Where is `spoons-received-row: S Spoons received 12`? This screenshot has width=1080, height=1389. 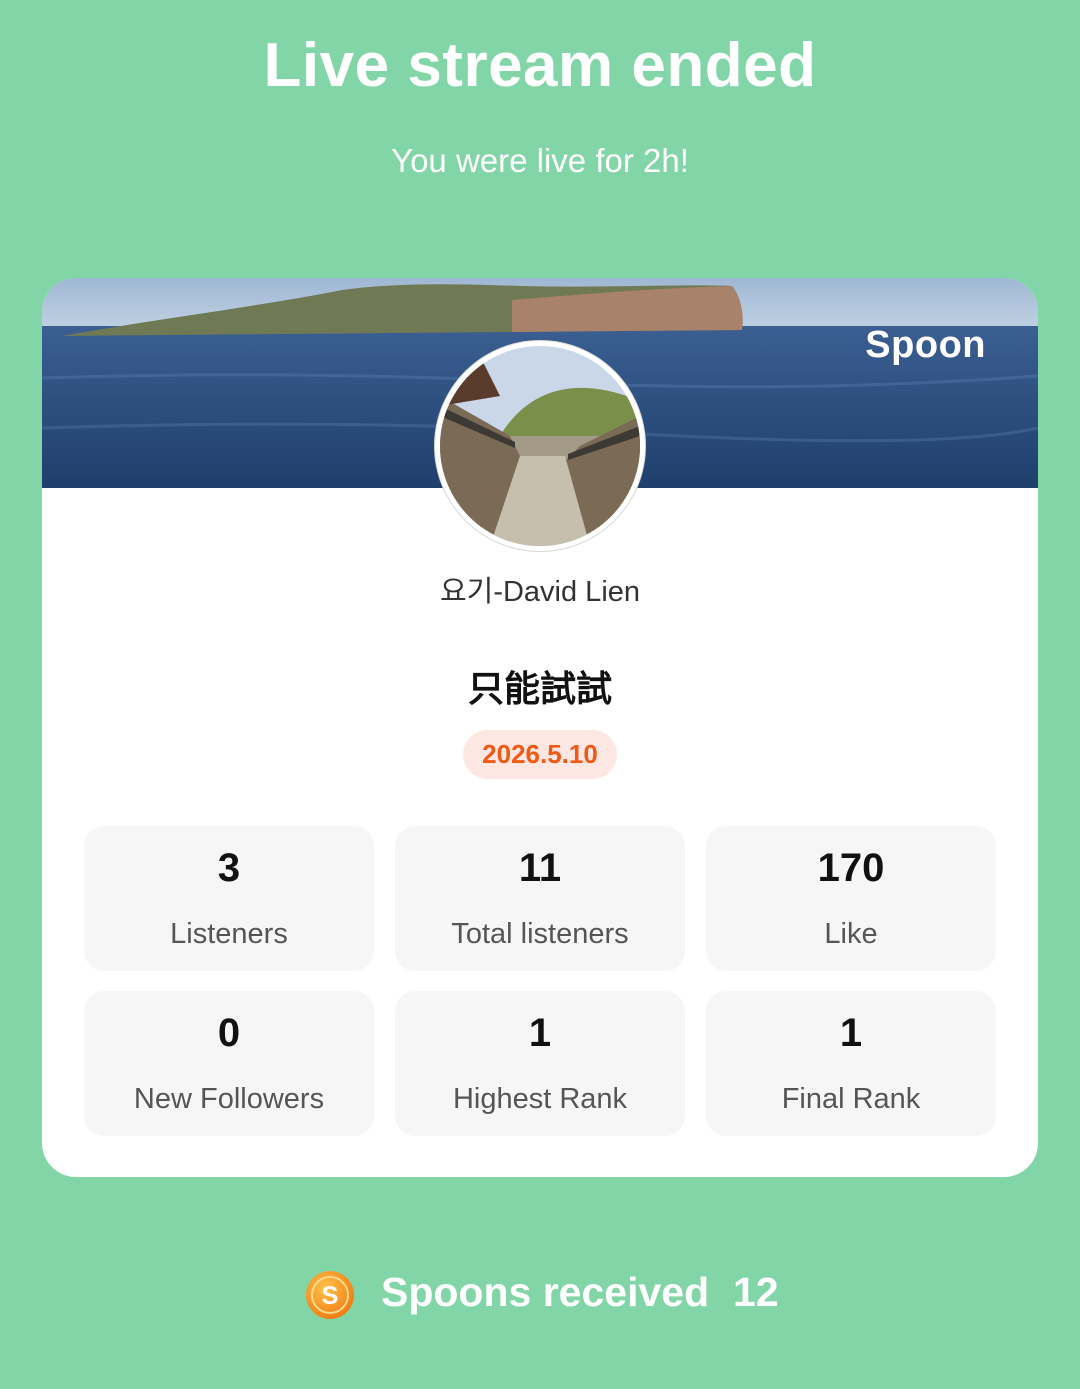
spoons-received-row: S Spoons received 12 is located at coordinates (540, 1294).